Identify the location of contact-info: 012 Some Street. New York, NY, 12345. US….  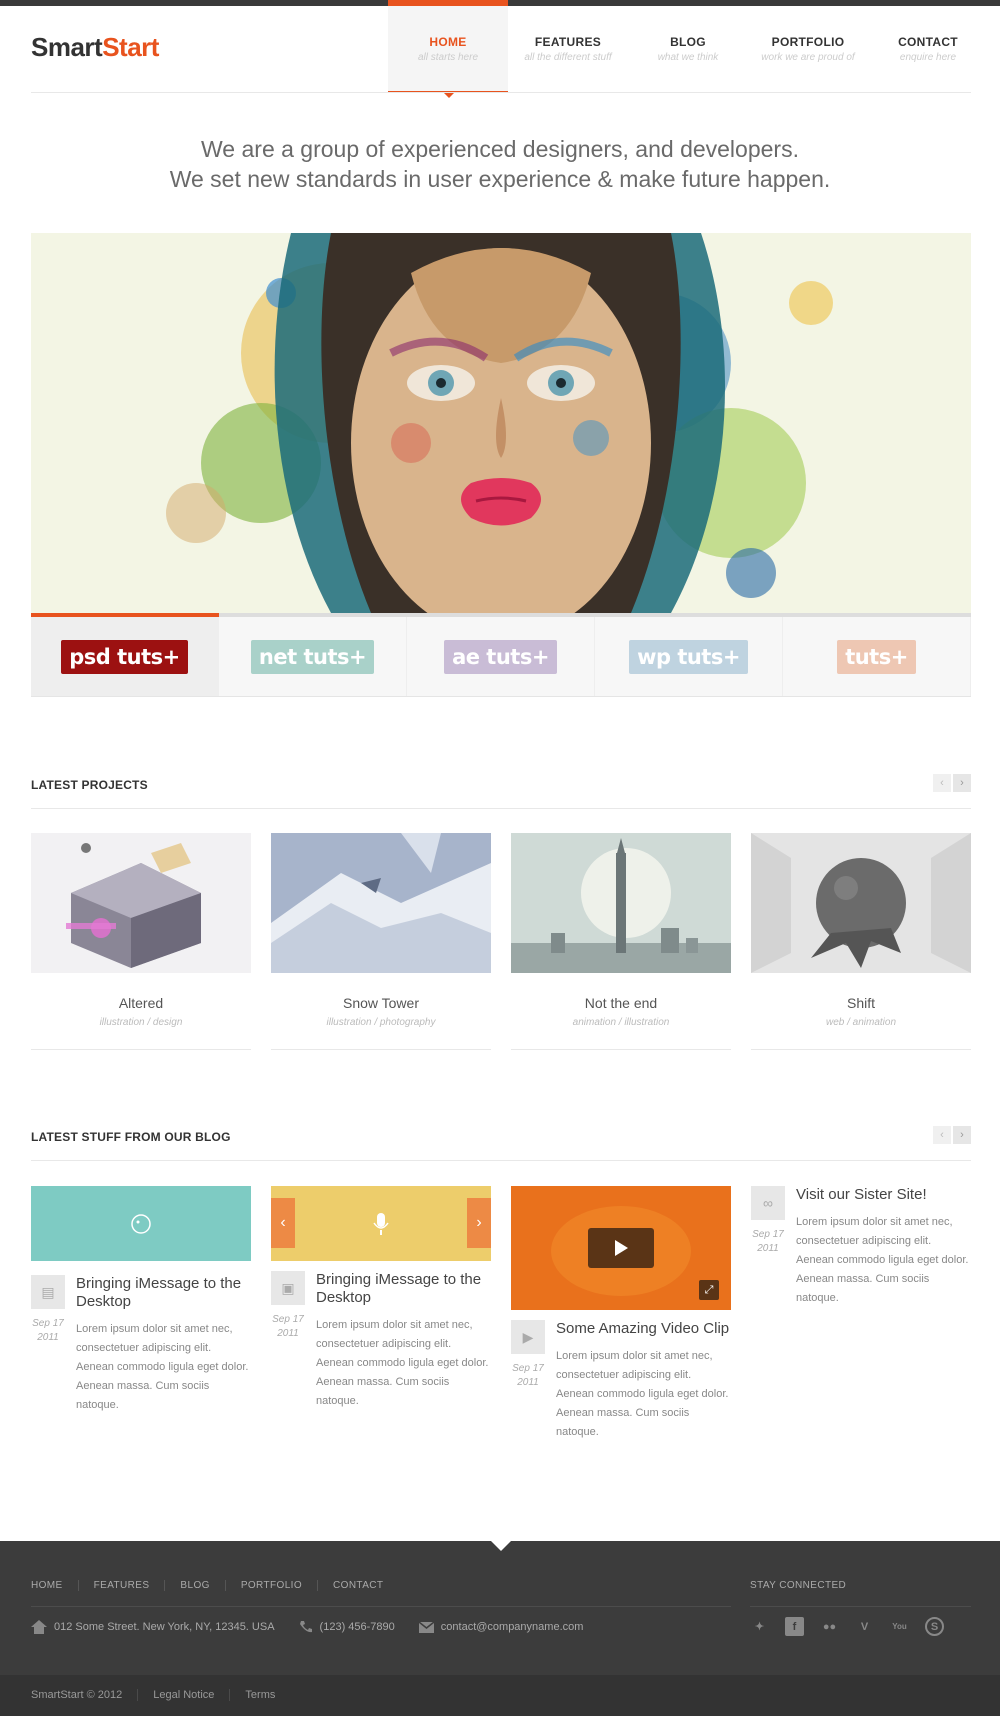
(319, 1627).